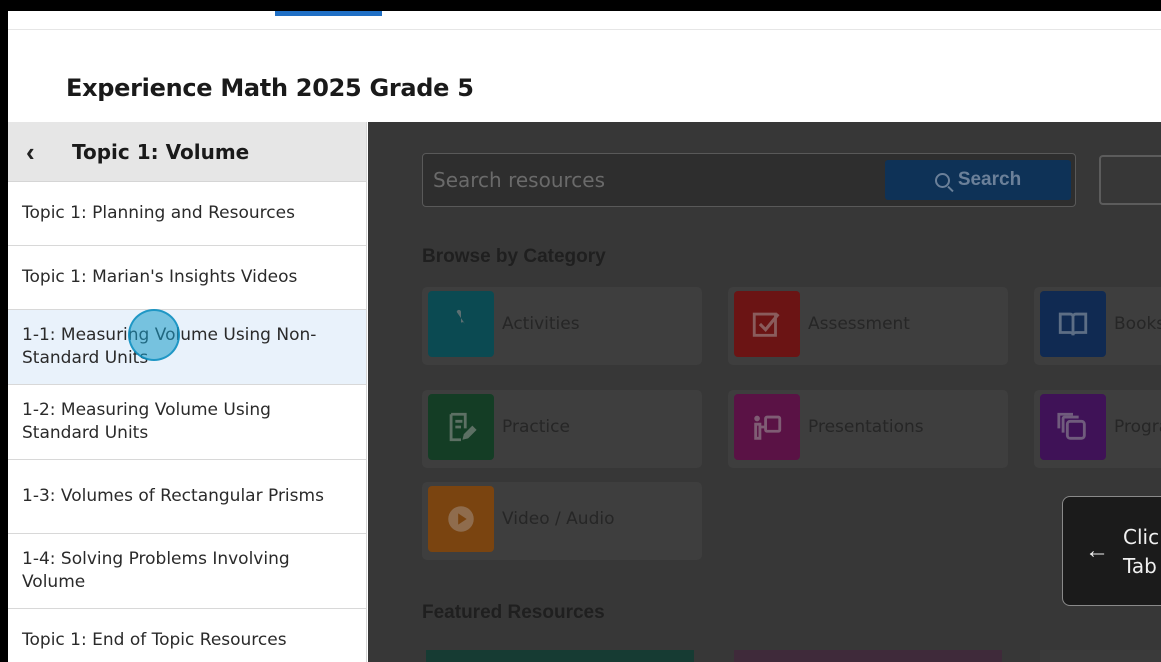  Describe the element at coordinates (767, 324) in the screenshot. I see `checkbox-icon` at that location.